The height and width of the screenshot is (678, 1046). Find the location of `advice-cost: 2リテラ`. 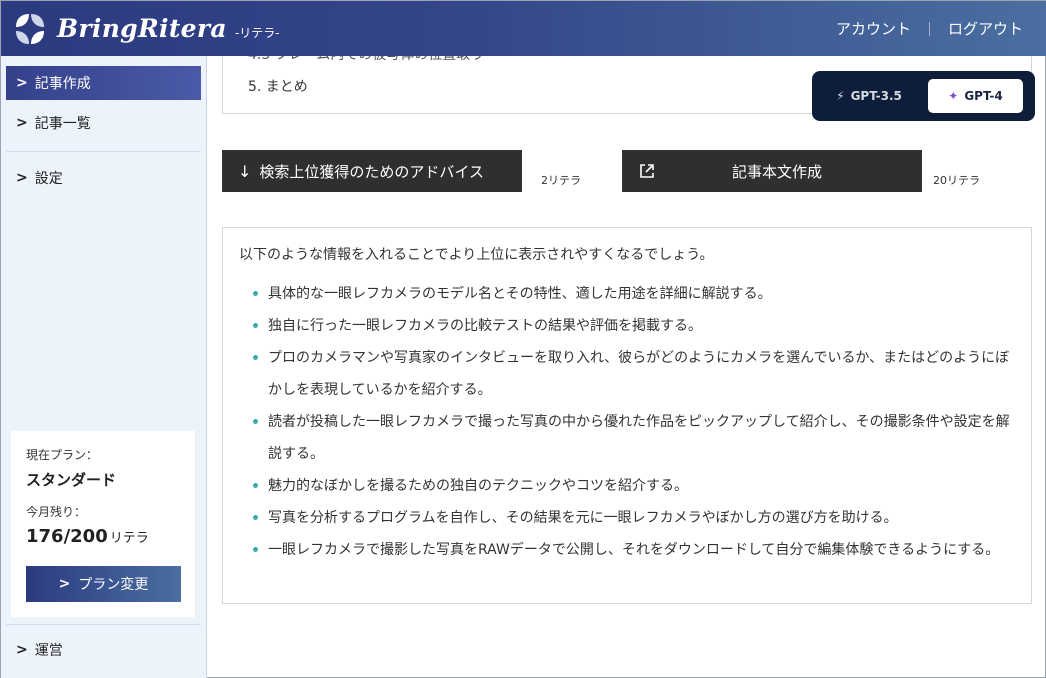

advice-cost: 2リテラ is located at coordinates (561, 180).